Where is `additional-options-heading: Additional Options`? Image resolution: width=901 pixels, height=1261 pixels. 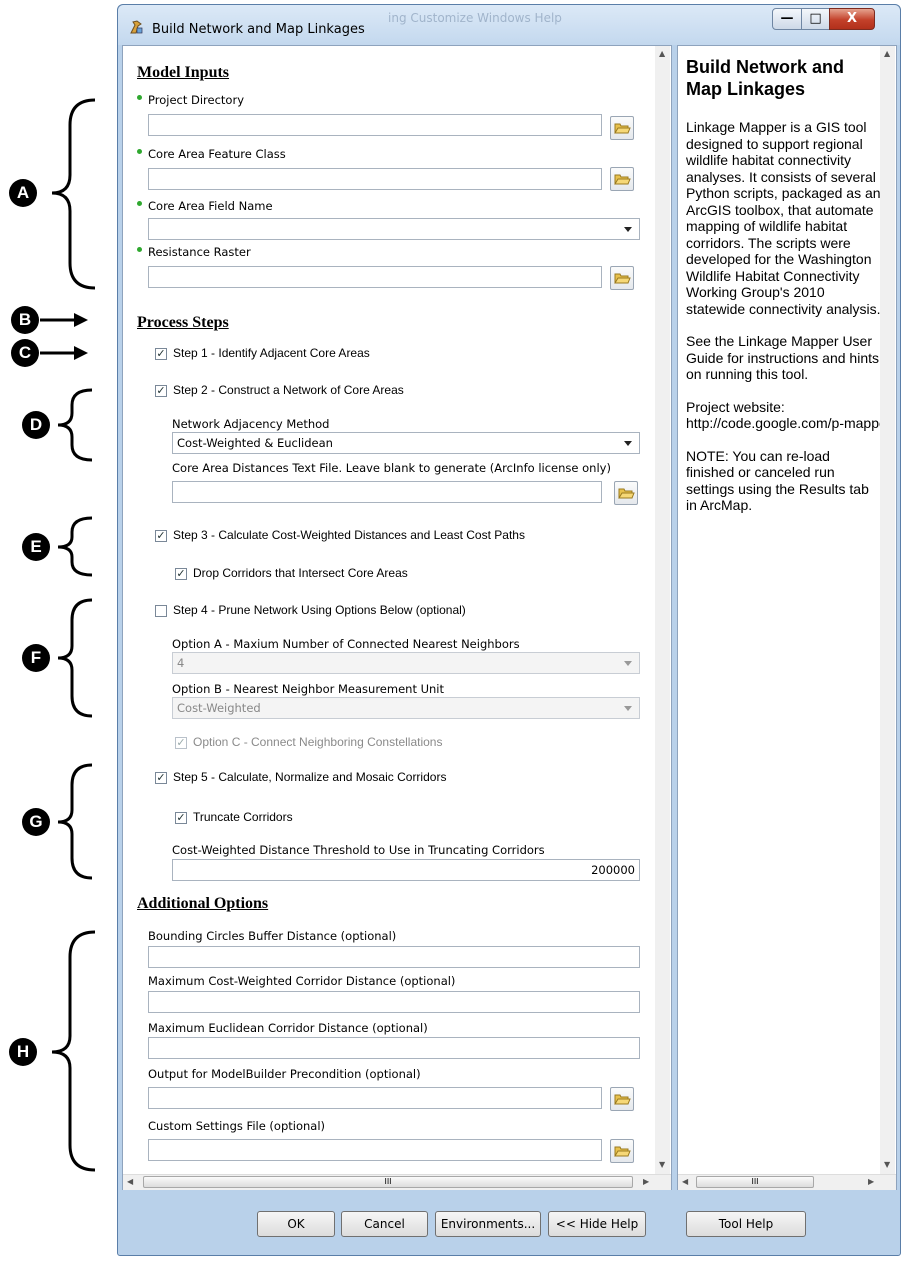 additional-options-heading: Additional Options is located at coordinates (203, 903).